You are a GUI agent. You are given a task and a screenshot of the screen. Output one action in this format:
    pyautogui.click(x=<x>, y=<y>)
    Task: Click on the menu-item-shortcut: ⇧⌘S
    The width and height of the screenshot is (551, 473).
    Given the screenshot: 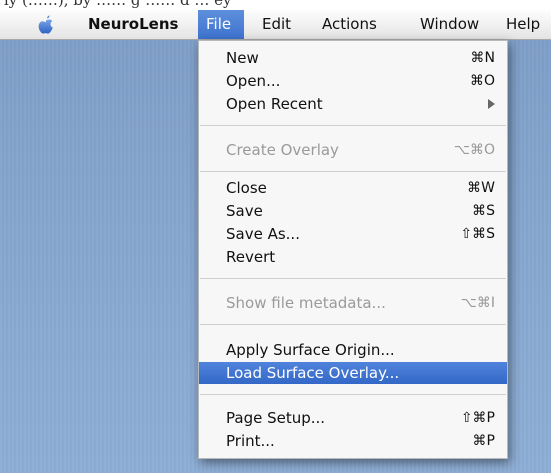 What is the action you would take?
    pyautogui.click(x=477, y=234)
    